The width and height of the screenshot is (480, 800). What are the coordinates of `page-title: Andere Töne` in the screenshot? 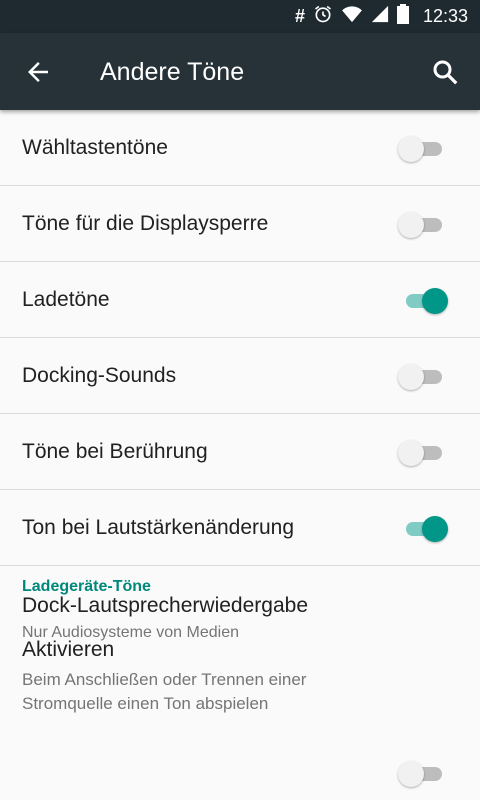 It's located at (172, 72).